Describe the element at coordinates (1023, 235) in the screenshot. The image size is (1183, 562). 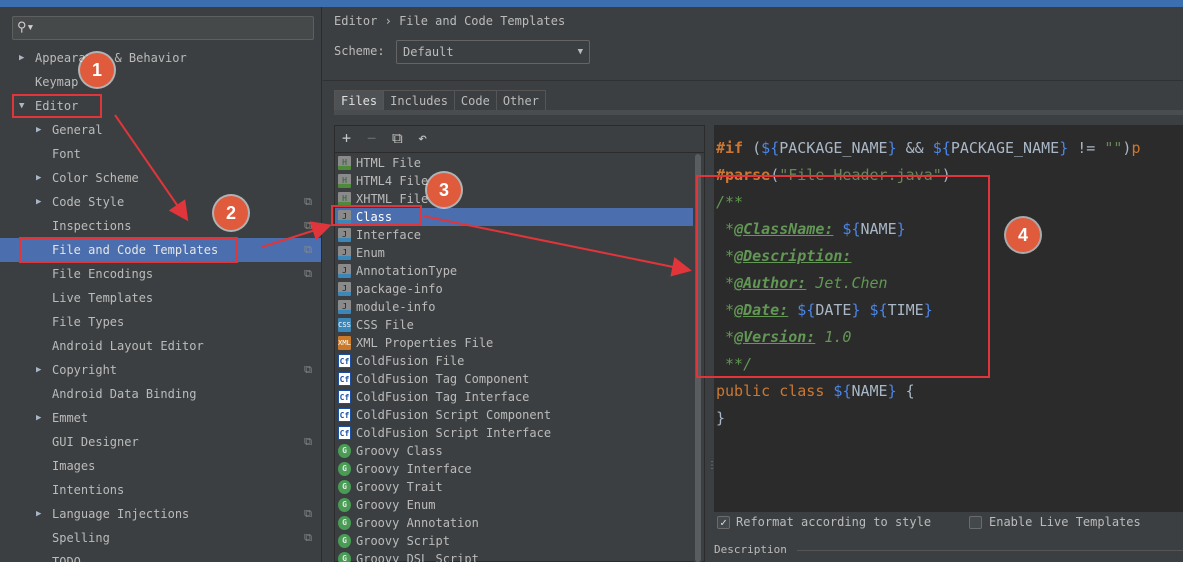
I see `callout-4: 4` at that location.